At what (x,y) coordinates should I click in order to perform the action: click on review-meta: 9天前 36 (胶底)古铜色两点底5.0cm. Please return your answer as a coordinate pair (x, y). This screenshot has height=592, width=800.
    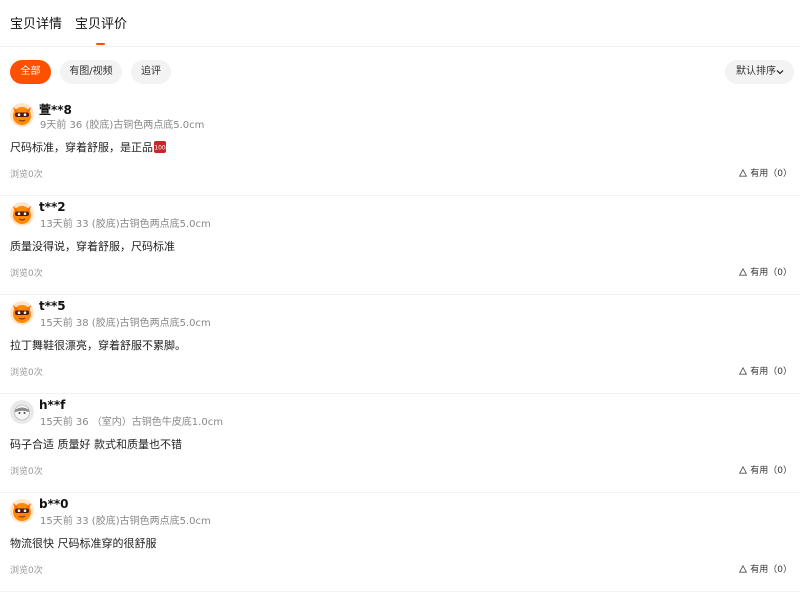
    Looking at the image, I should click on (122, 125).